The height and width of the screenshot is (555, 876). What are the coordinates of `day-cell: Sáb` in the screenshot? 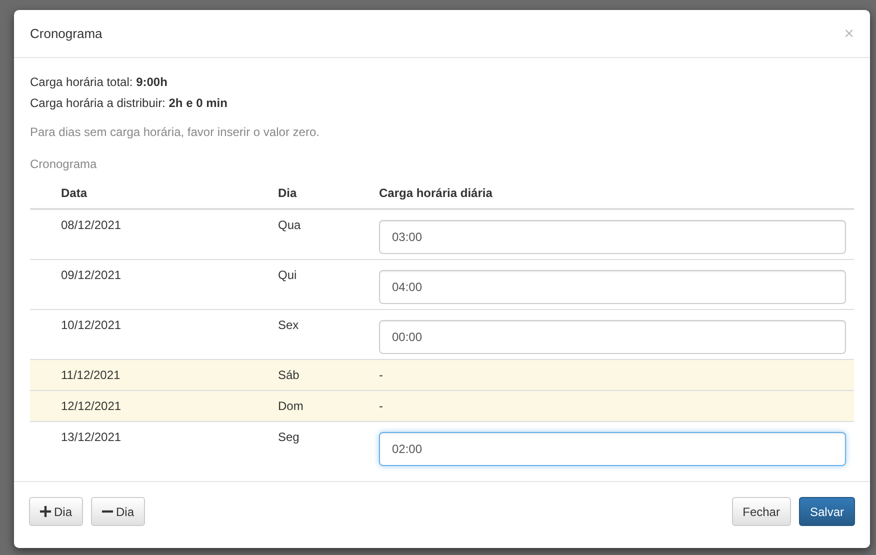 It's located at (320, 375).